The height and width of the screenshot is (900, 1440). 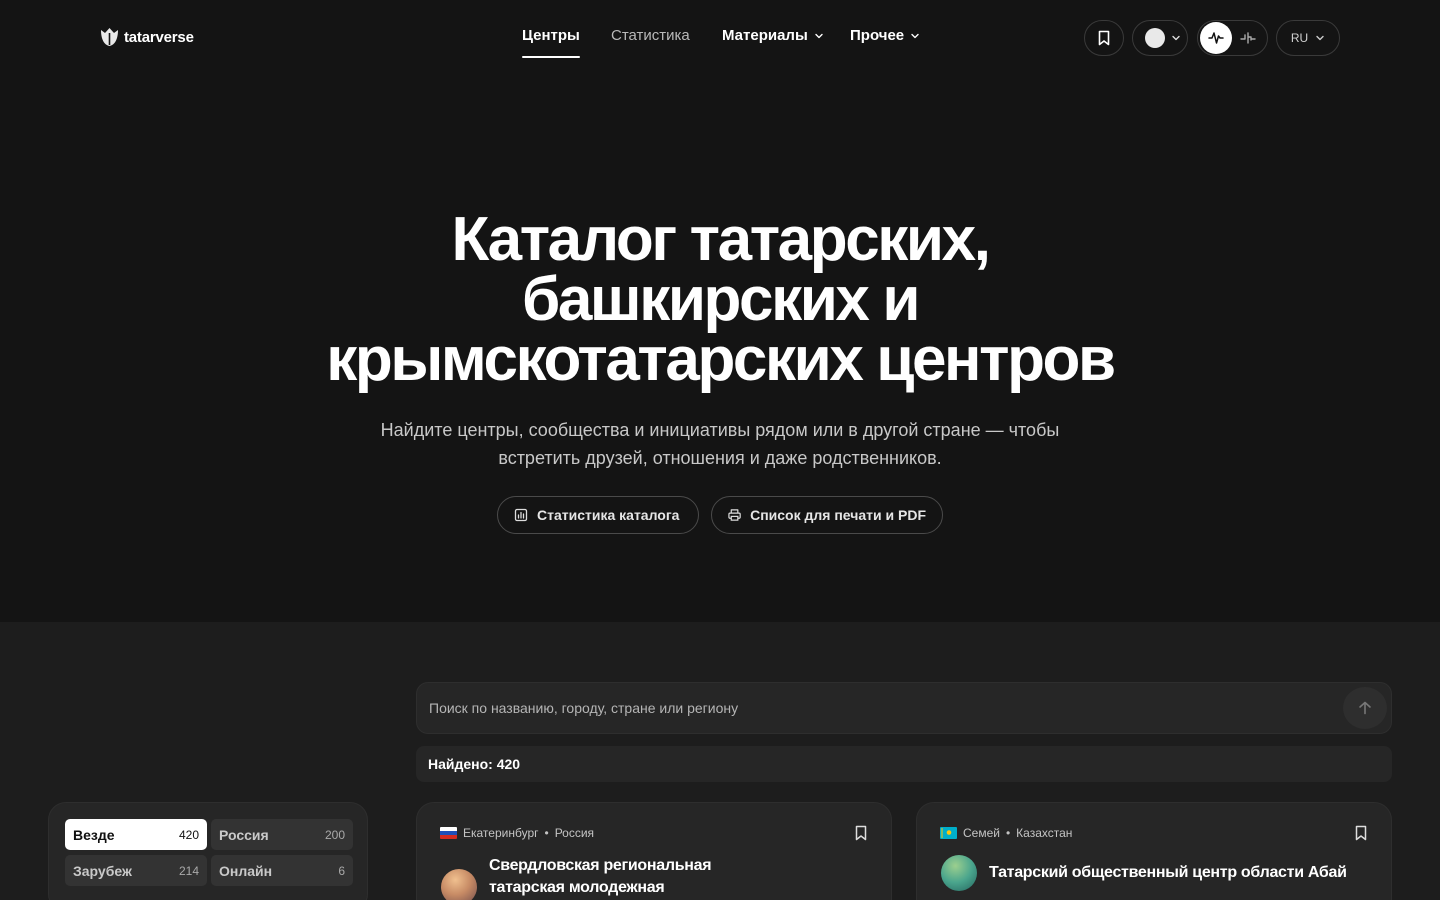 What do you see at coordinates (734, 515) in the screenshot?
I see `printer-icon` at bounding box center [734, 515].